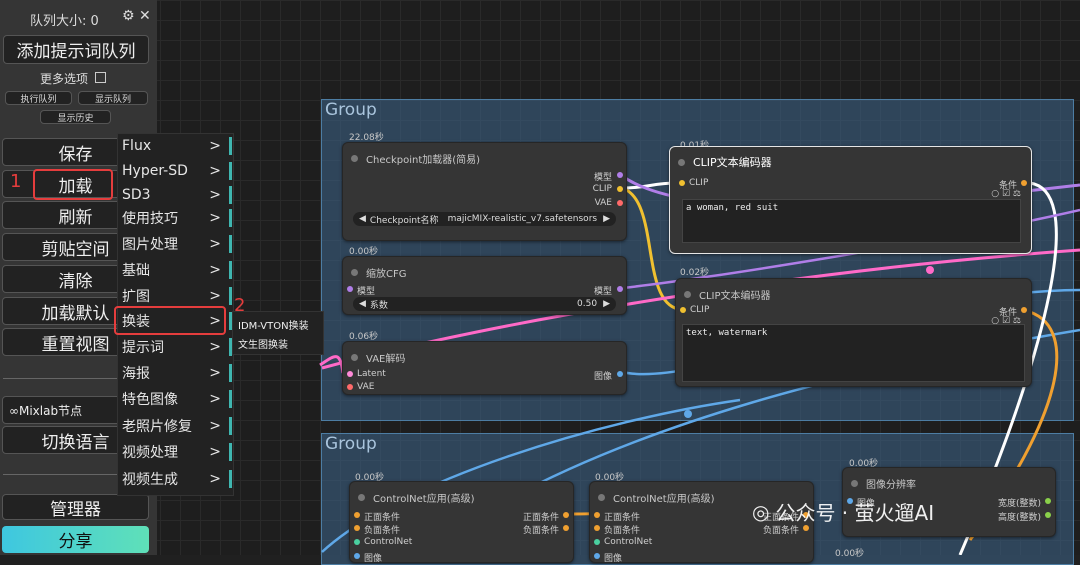 This screenshot has height=565, width=1080. Describe the element at coordinates (128, 16) in the screenshot. I see `gear-icon: ⚙` at that location.